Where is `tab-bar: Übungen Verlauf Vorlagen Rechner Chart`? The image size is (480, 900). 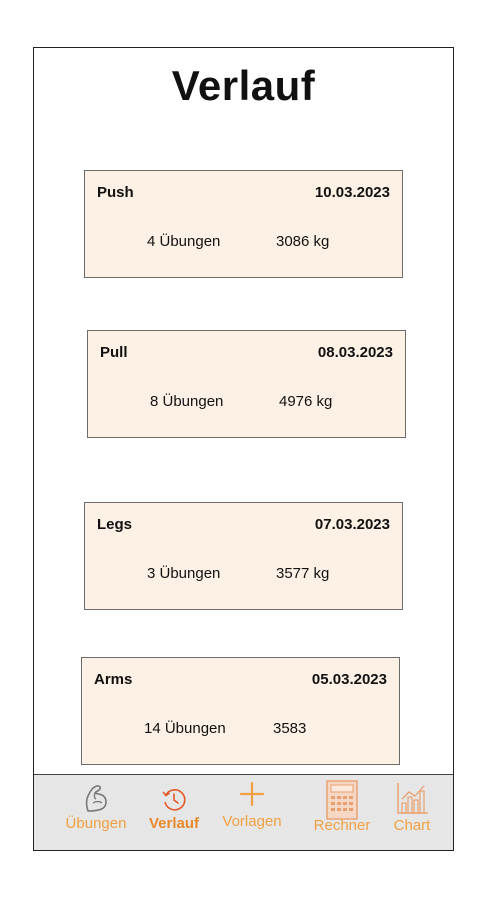
tab-bar: Übungen Verlauf Vorlagen Rechner Chart is located at coordinates (243, 812).